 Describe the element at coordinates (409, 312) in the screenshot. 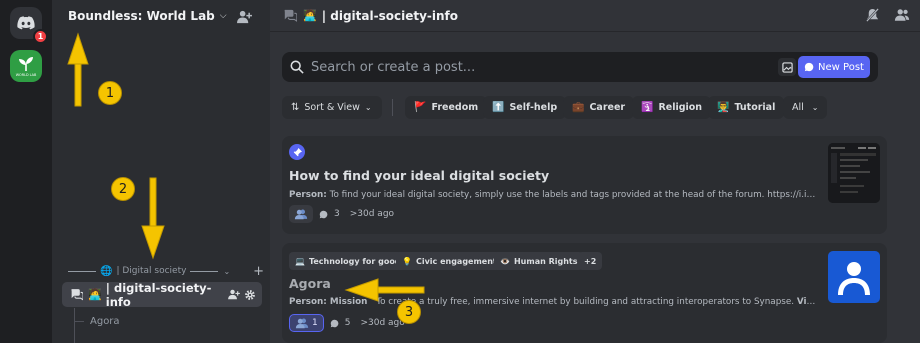

I see `annotation-number-3: 3` at that location.